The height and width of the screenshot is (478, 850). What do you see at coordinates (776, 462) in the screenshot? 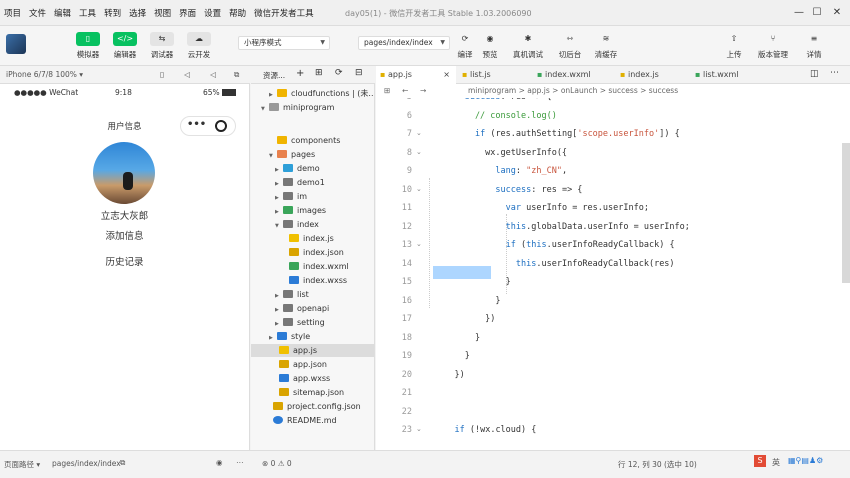
I see `ime-lang-icon: 英` at bounding box center [776, 462].